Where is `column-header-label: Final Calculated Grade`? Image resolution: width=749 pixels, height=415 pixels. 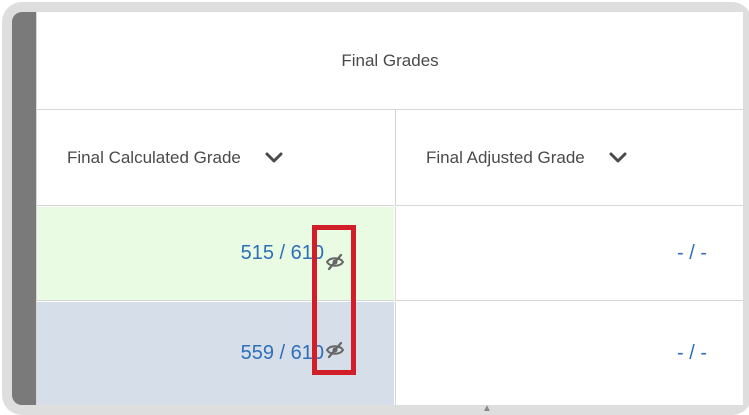 column-header-label: Final Calculated Grade is located at coordinates (154, 157).